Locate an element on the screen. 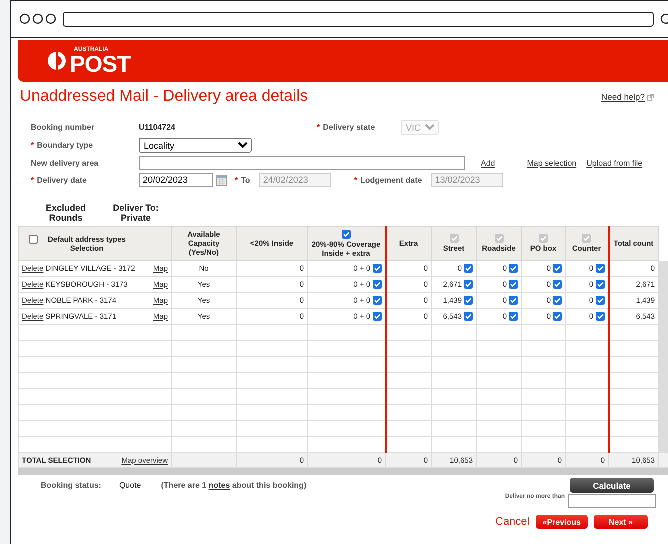  field-label: To is located at coordinates (245, 180).